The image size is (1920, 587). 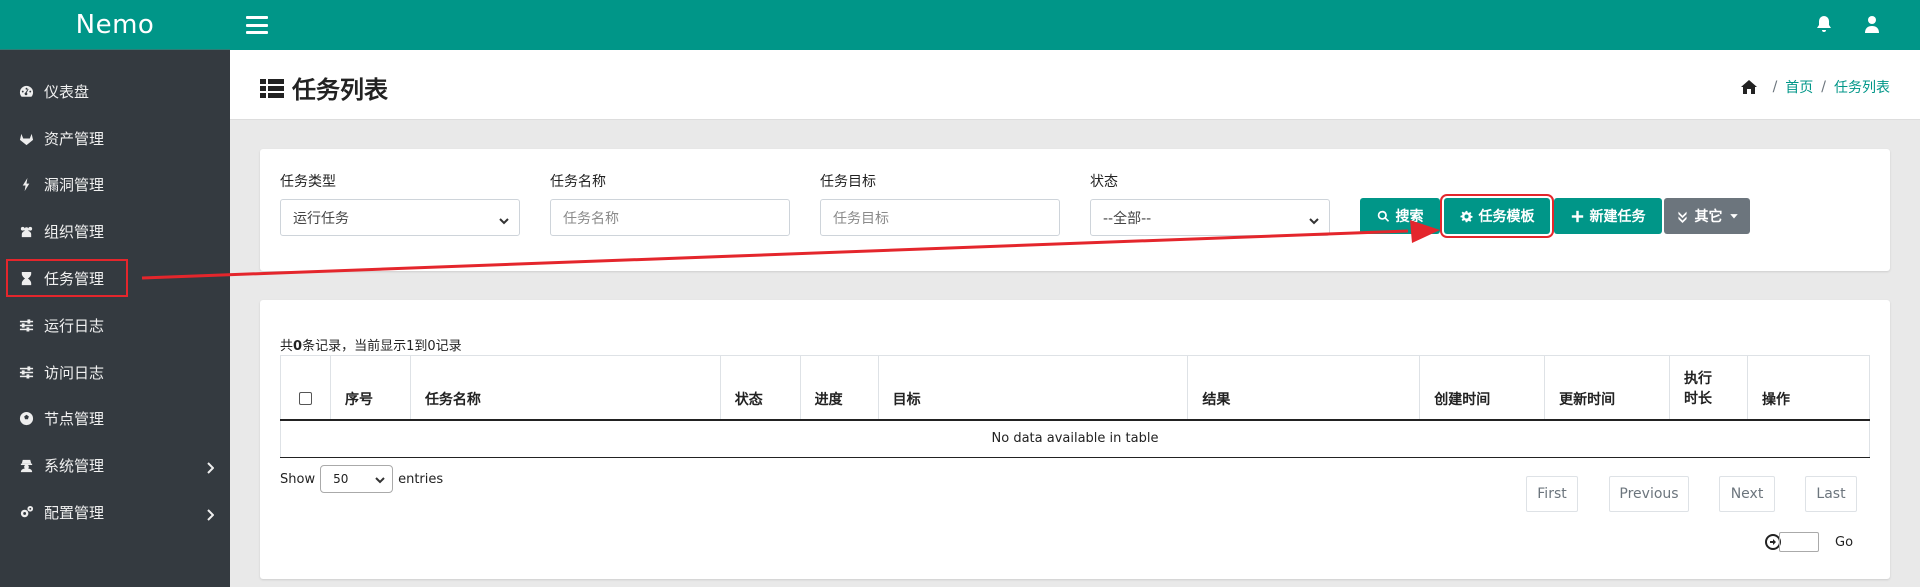 I want to click on users-icon, so click(x=26, y=232).